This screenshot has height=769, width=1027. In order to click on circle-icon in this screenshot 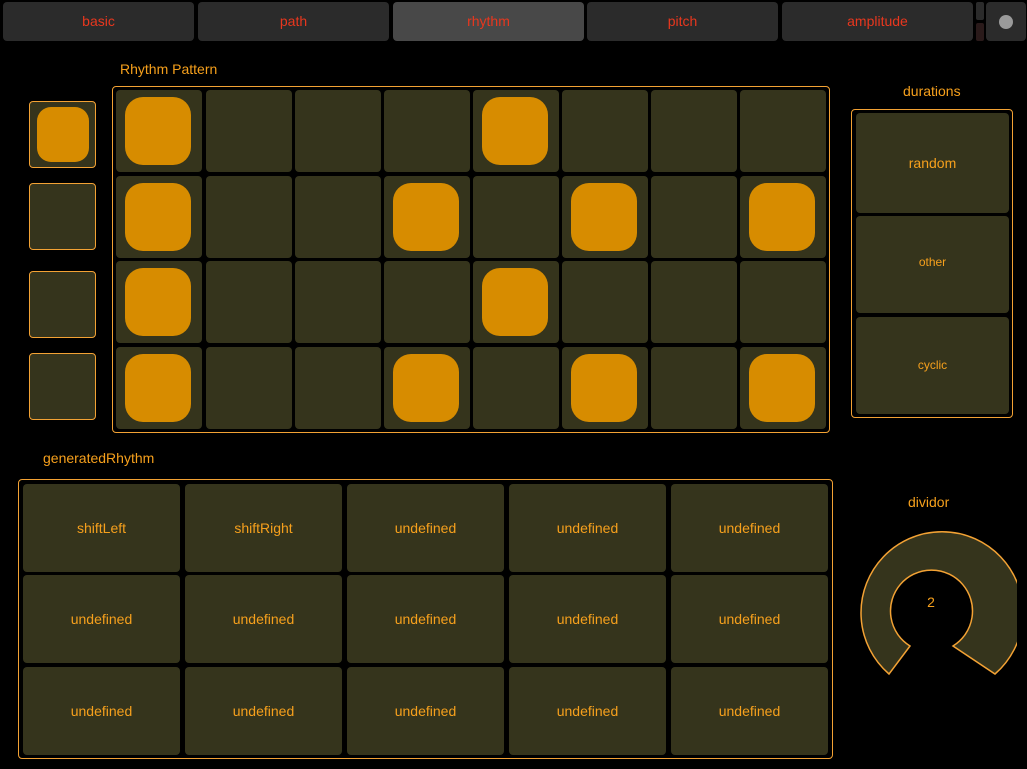, I will do `click(1006, 22)`.